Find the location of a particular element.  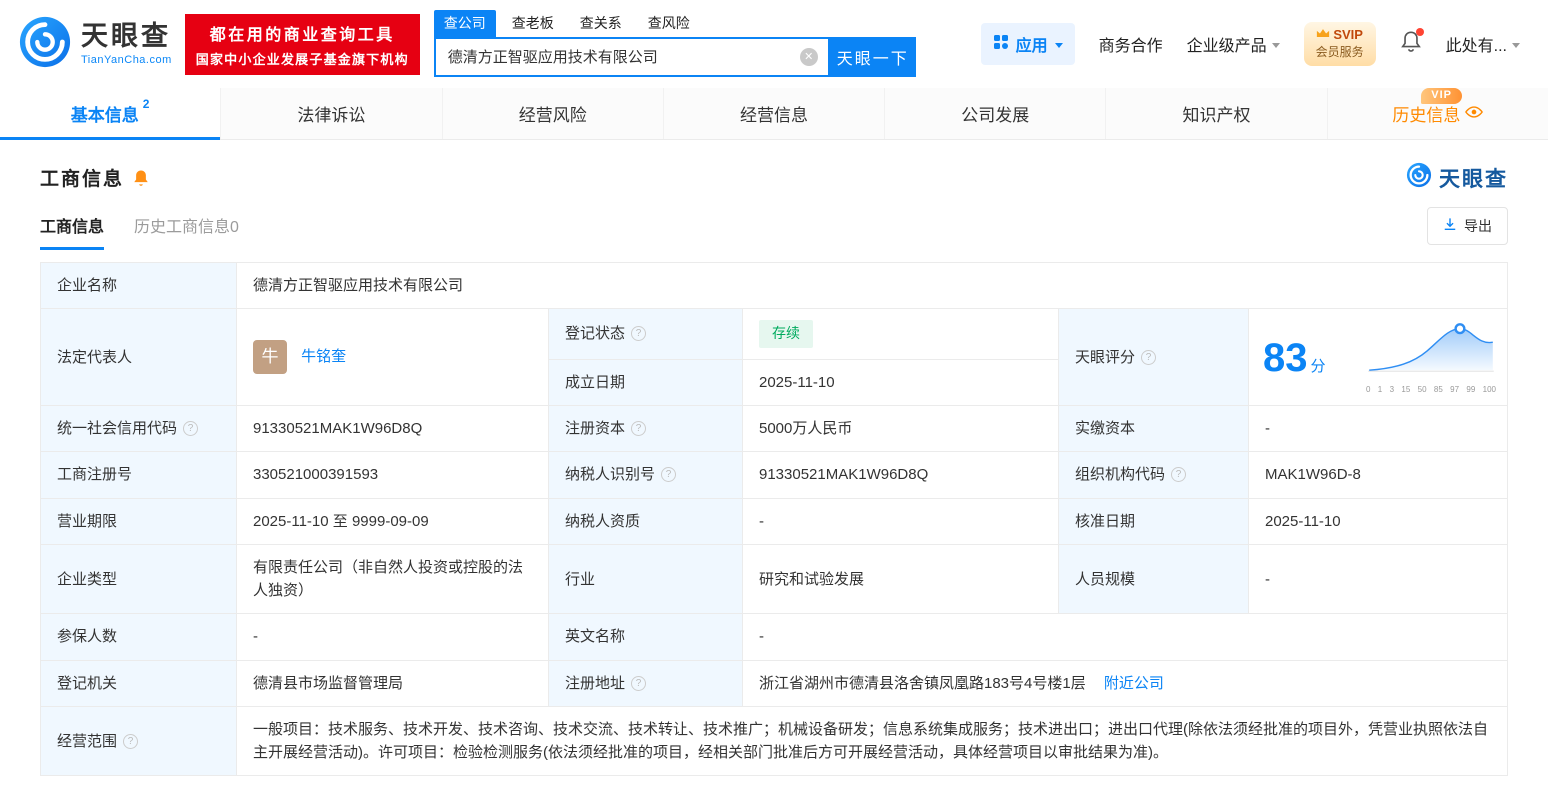

value-reg-address: 浙江省湖州市德清县洛舍镇凤凰路183号4号楼1层 附近公司 is located at coordinates (1125, 683).